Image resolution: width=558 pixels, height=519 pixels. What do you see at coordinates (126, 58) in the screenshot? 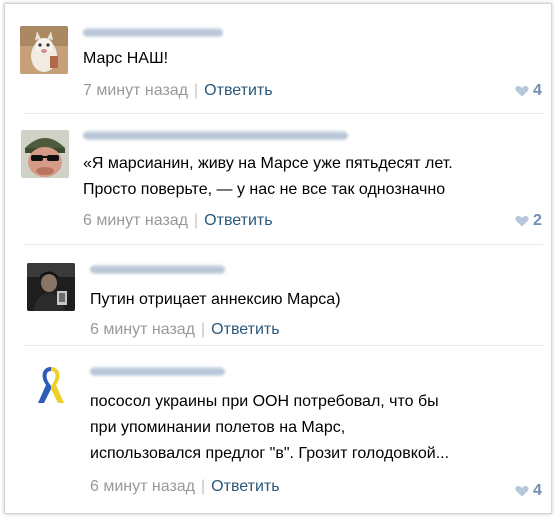
I see `comment-text: Марс НАШ!` at bounding box center [126, 58].